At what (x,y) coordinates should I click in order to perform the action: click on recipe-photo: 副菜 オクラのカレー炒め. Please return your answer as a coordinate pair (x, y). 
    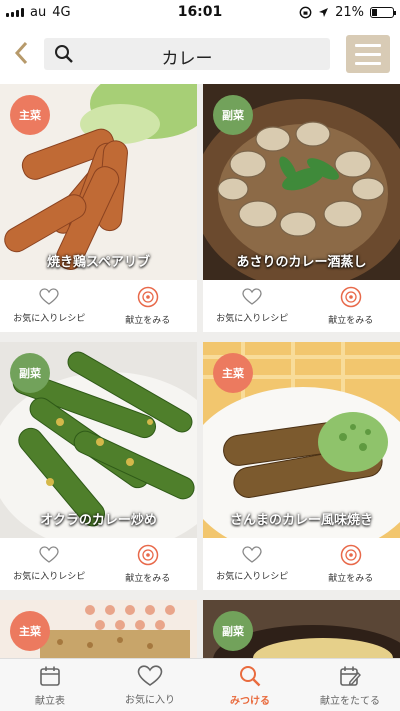
    Looking at the image, I should click on (98, 440).